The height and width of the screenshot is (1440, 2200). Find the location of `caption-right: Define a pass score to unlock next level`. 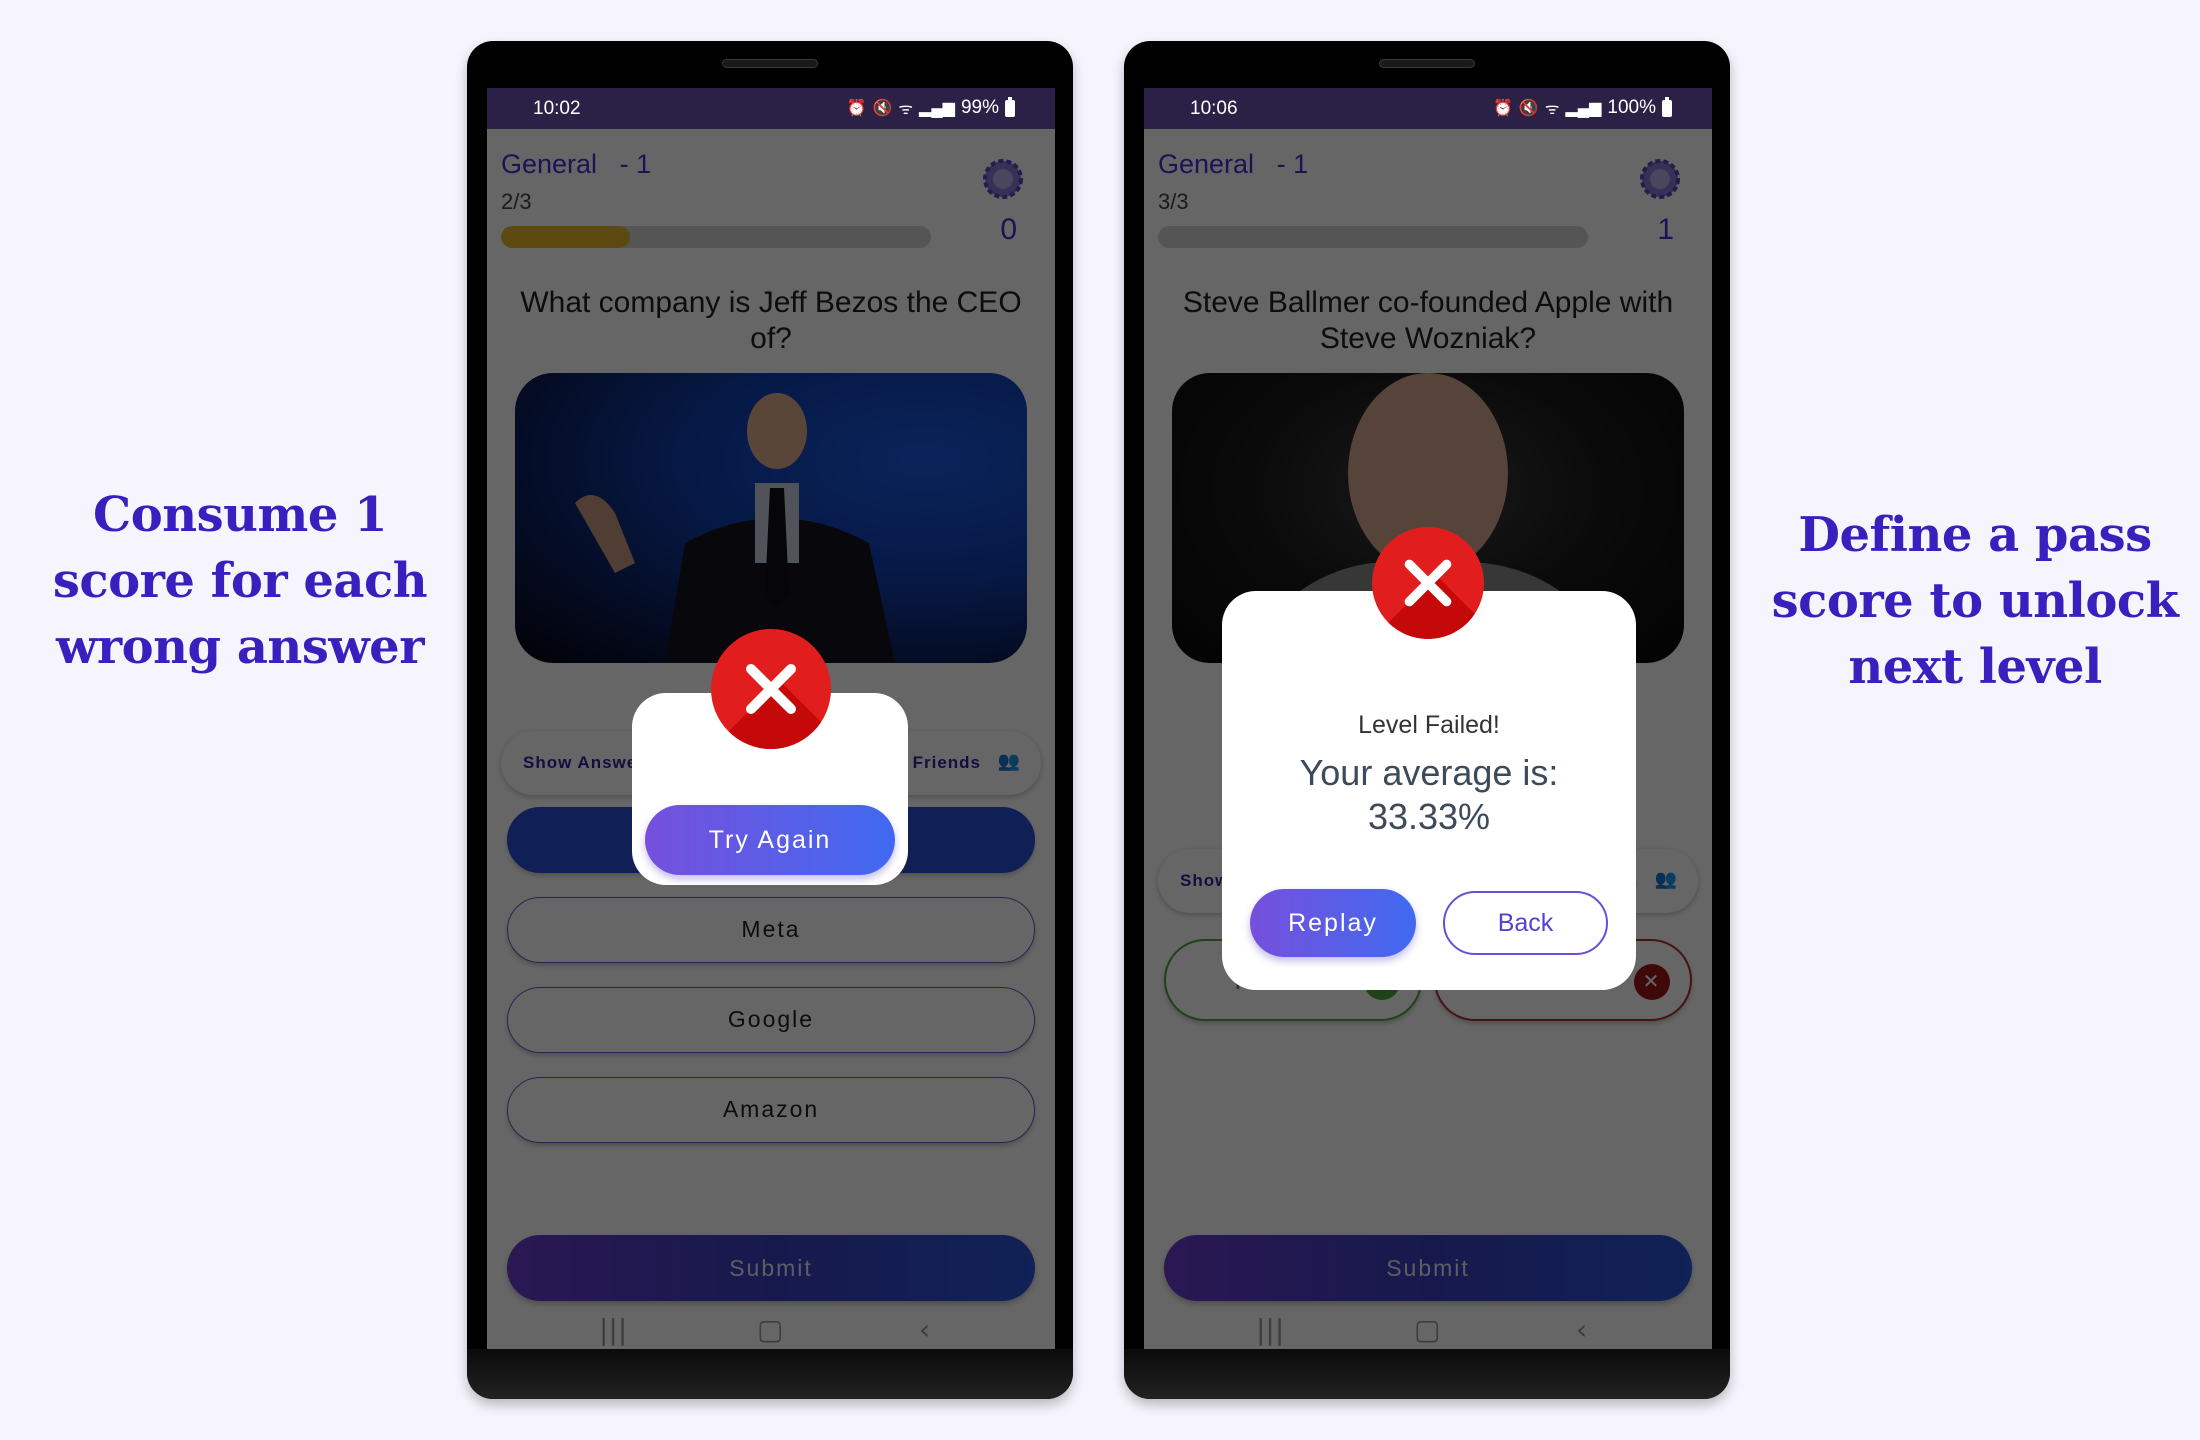

caption-right: Define a pass score to unlock next level is located at coordinates (1975, 601).